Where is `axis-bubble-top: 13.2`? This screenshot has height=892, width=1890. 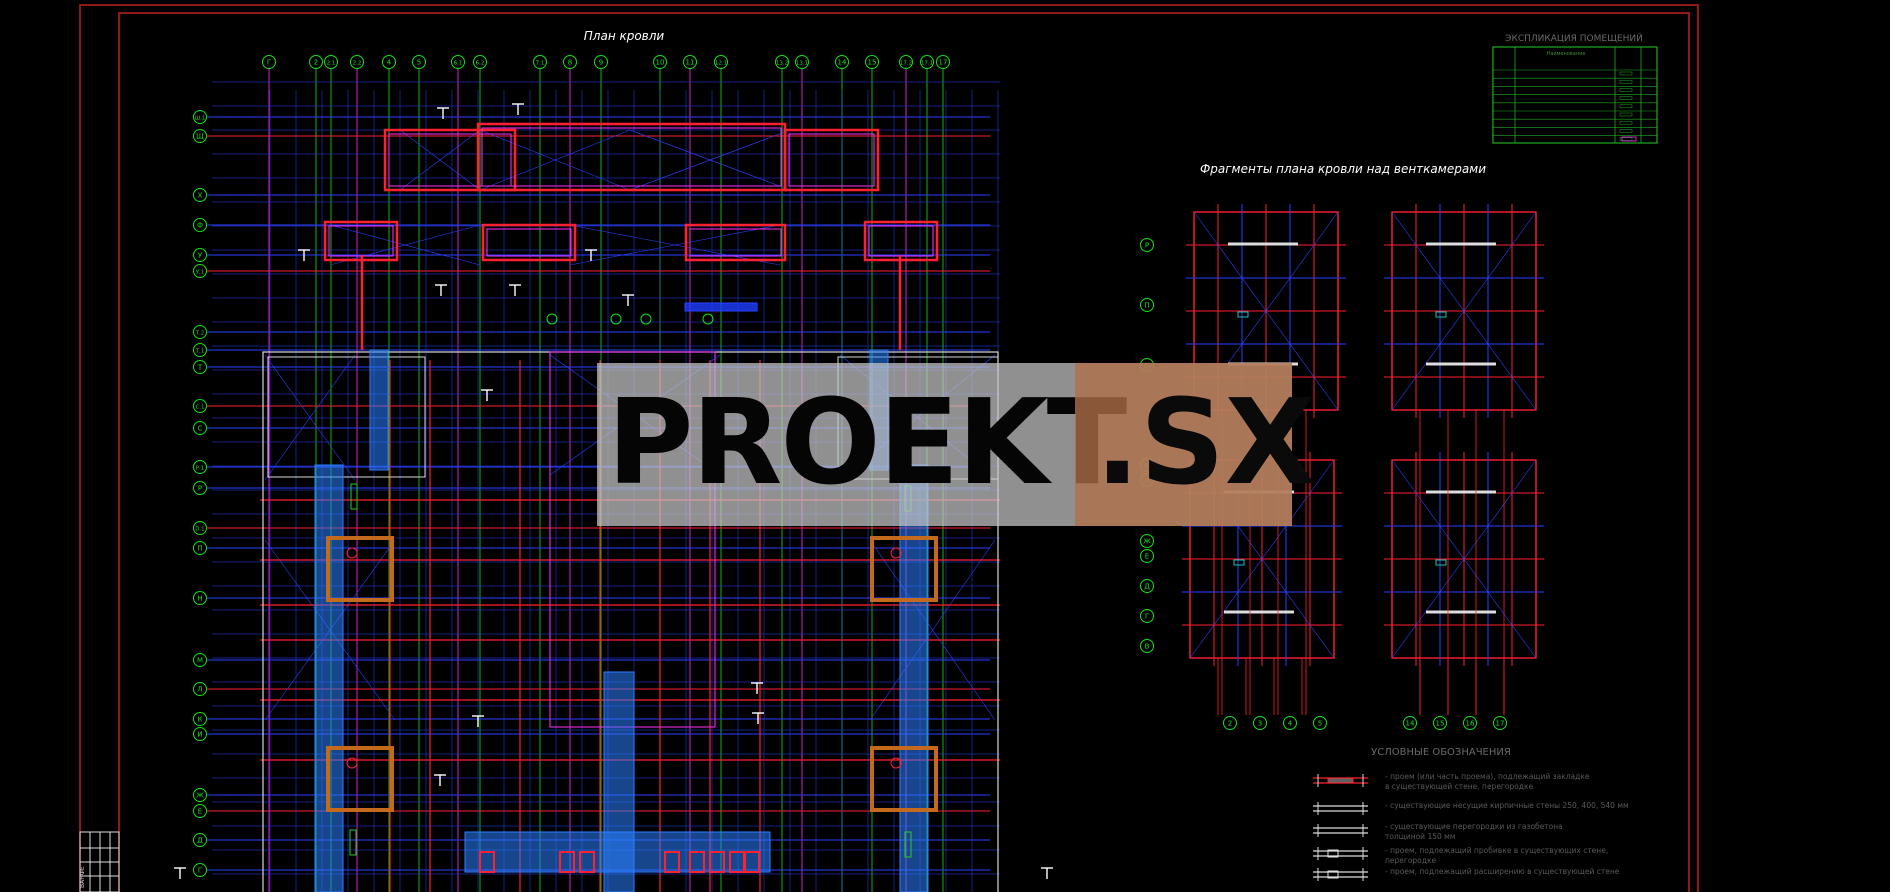 axis-bubble-top: 13.2 is located at coordinates (782, 62).